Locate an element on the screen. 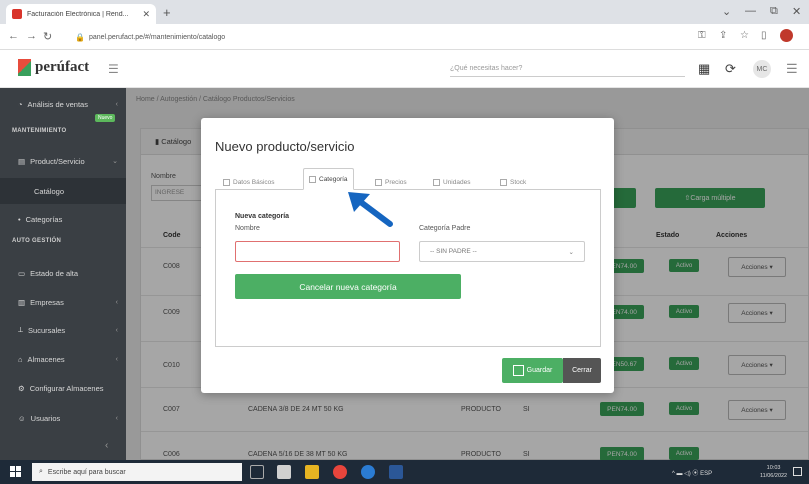 This screenshot has width=809, height=484. tab-search-icon: ⌄ is located at coordinates (726, 11).